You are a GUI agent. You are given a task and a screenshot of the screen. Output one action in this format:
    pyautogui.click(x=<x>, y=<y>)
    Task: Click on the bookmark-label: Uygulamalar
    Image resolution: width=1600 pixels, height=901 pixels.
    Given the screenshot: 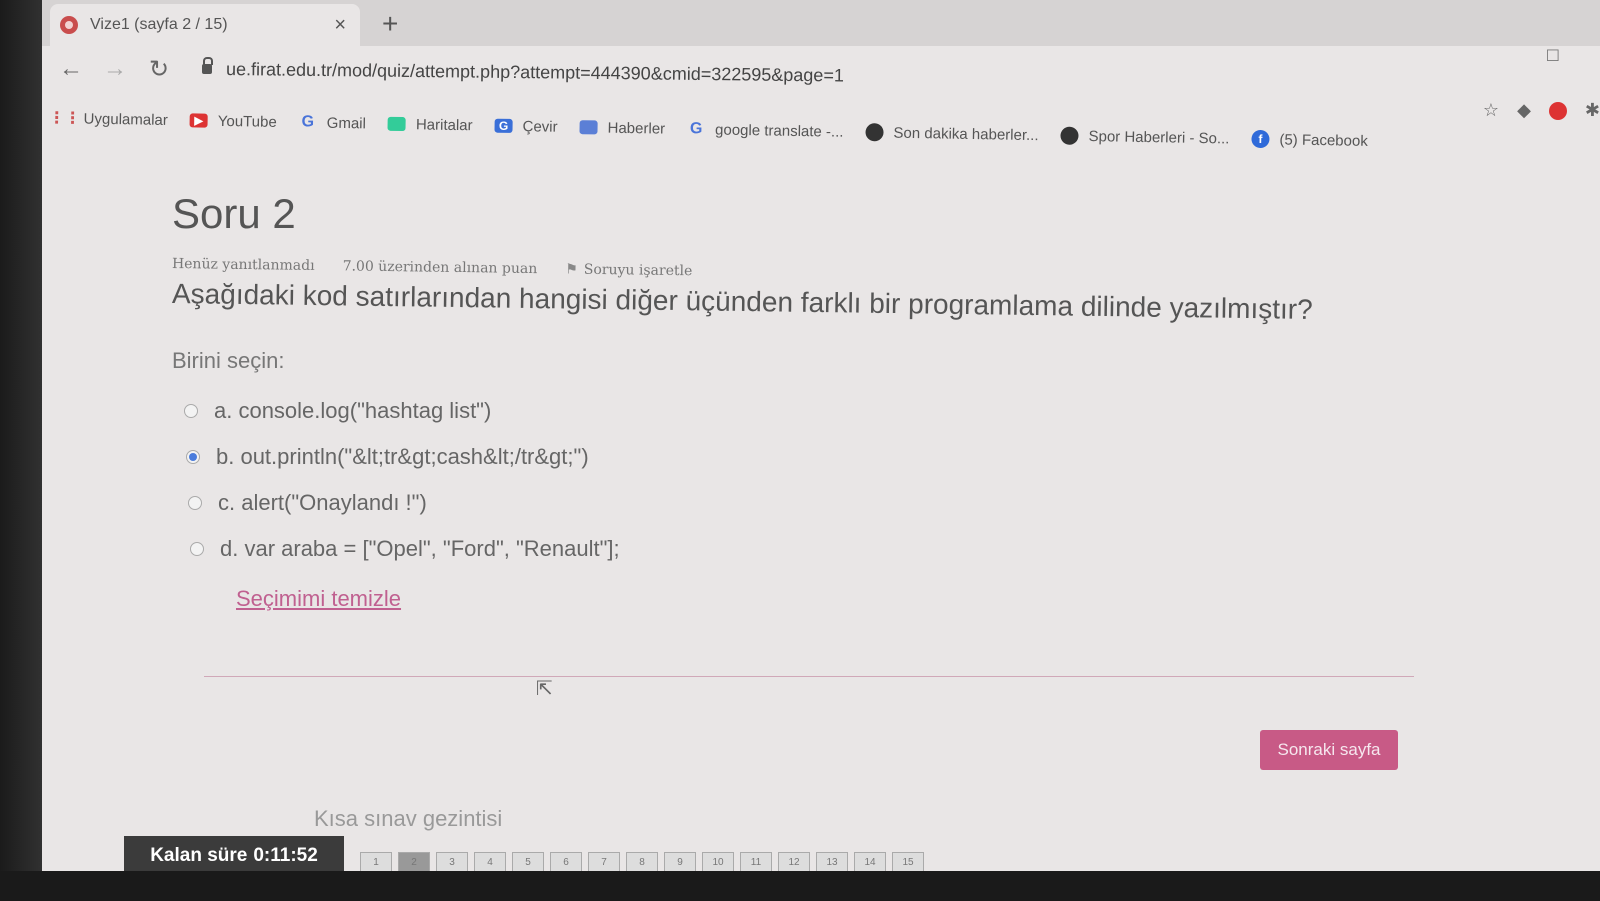 What is the action you would take?
    pyautogui.click(x=125, y=119)
    